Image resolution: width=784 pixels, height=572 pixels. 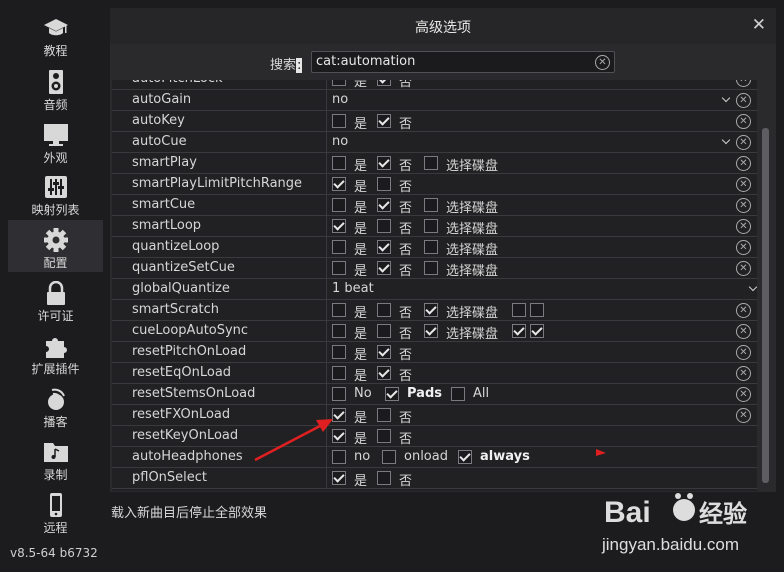 What do you see at coordinates (55, 422) in the screenshot?
I see `sidebar-item-label: 播客` at bounding box center [55, 422].